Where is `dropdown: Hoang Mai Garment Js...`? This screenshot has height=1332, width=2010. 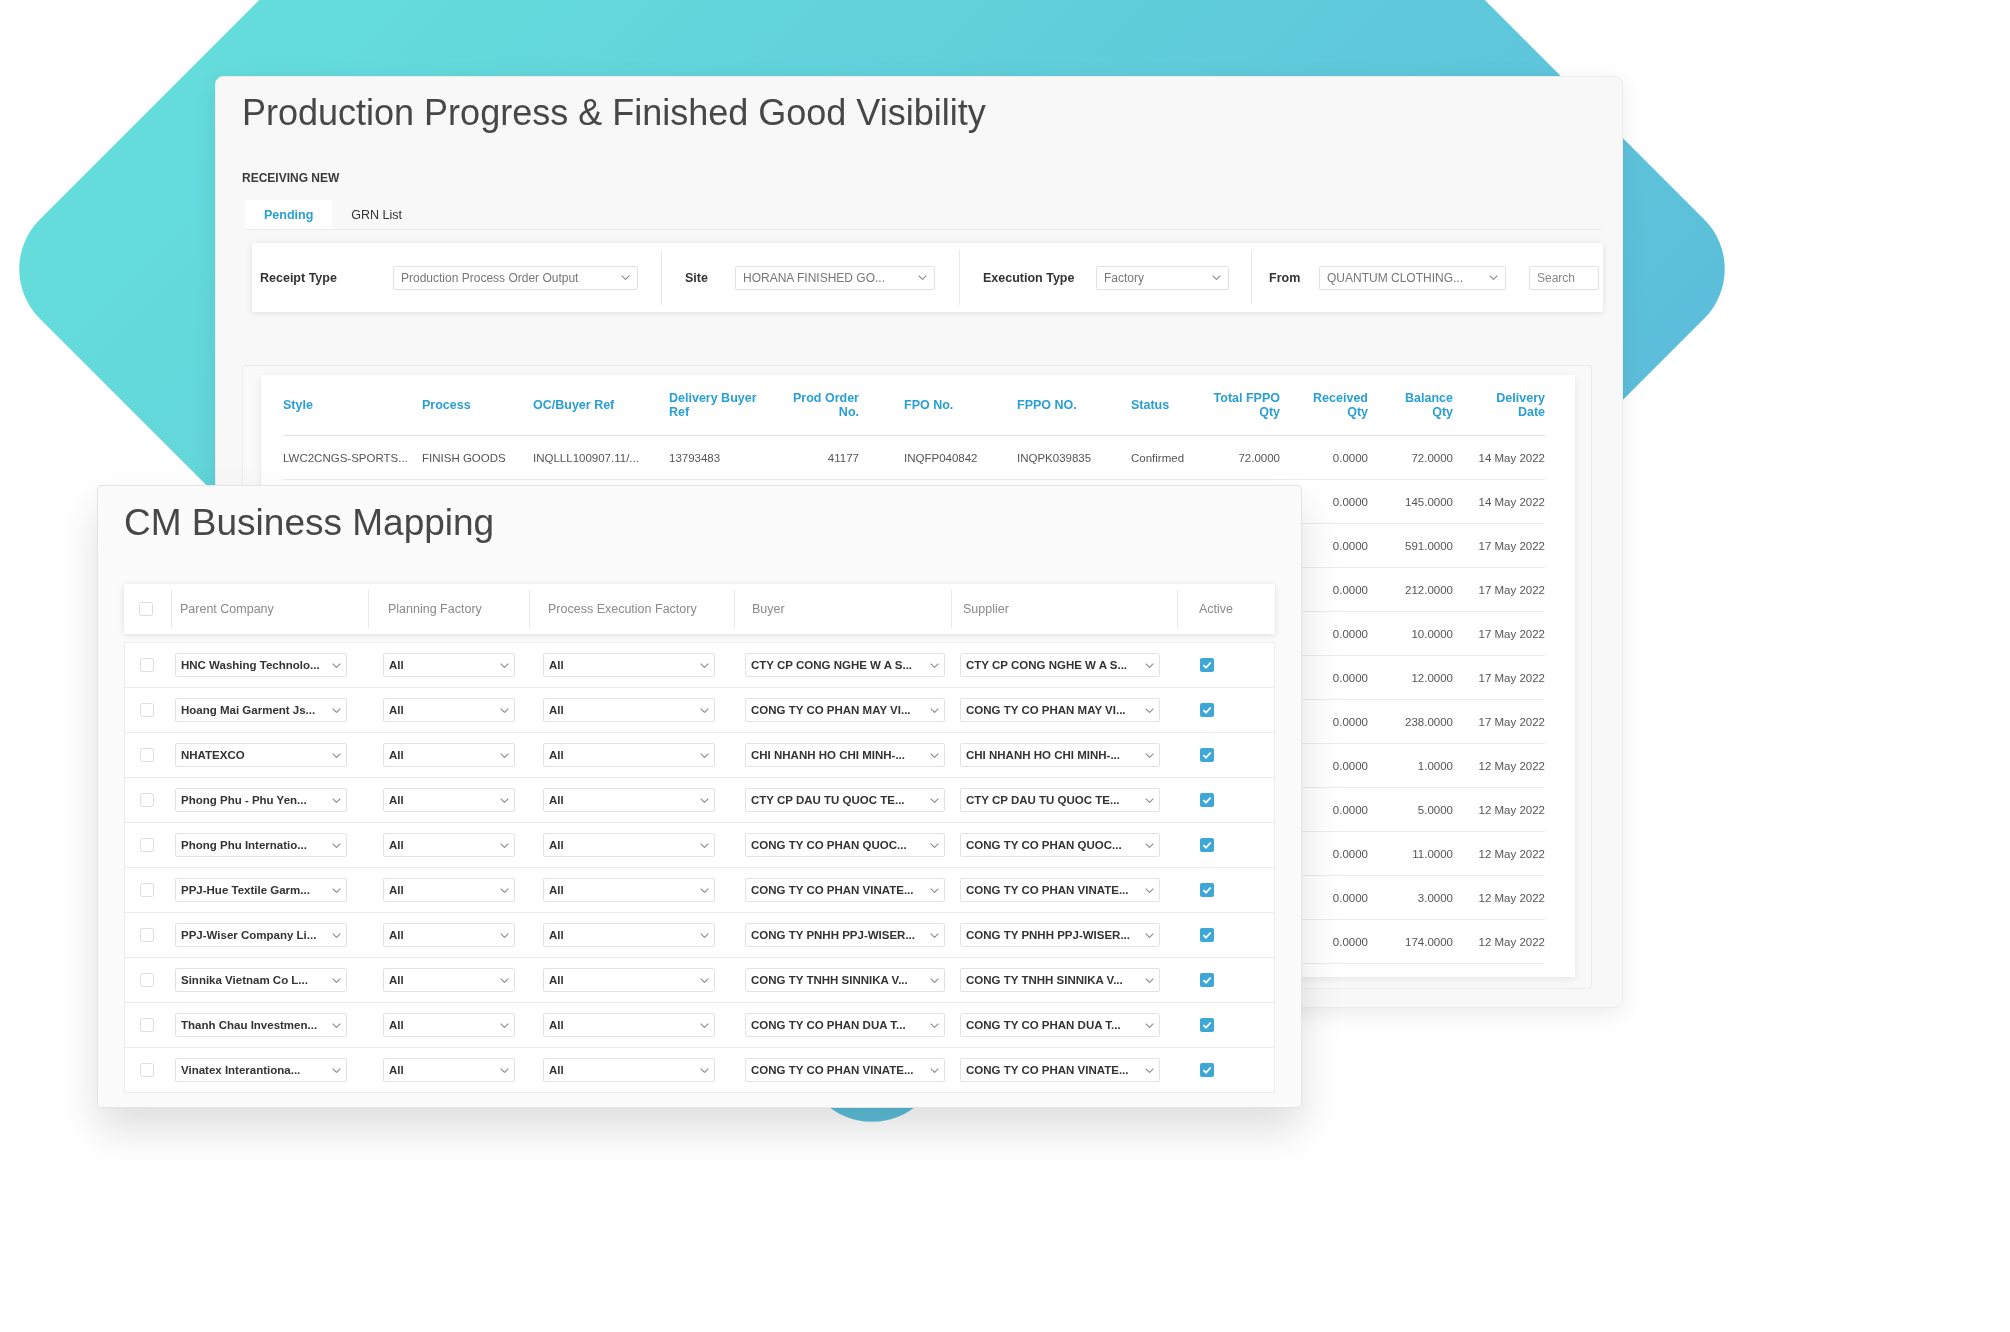
dropdown: Hoang Mai Garment Js... is located at coordinates (261, 710).